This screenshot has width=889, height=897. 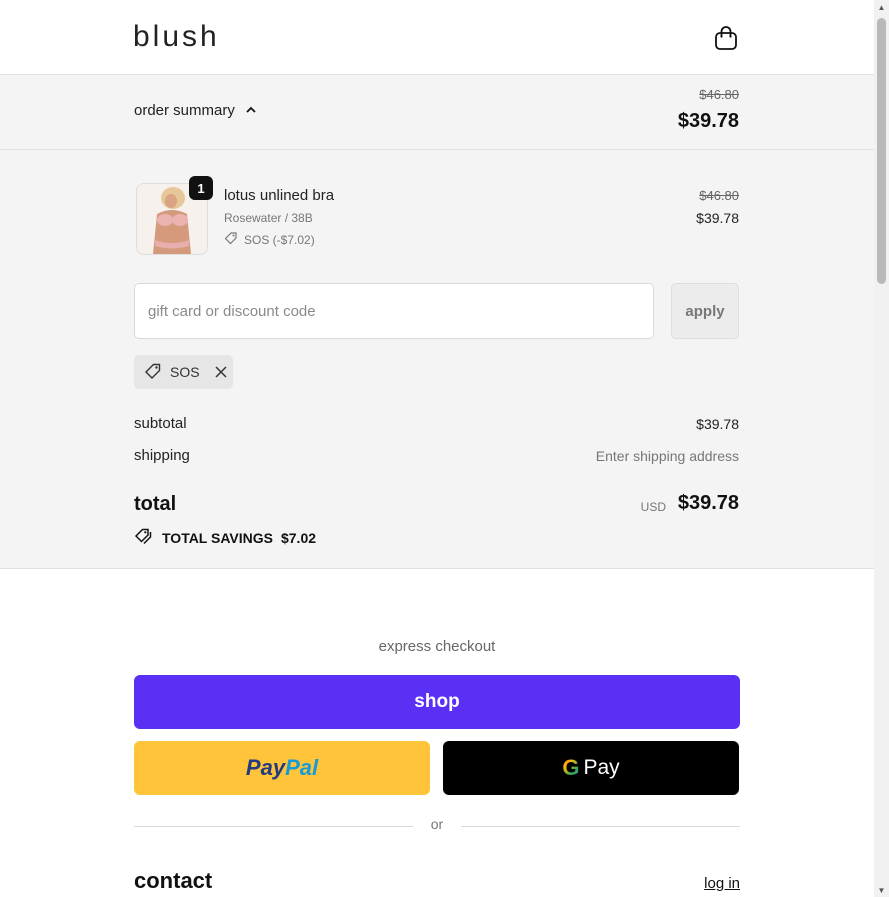 I want to click on discount-code-input, so click(x=394, y=311).